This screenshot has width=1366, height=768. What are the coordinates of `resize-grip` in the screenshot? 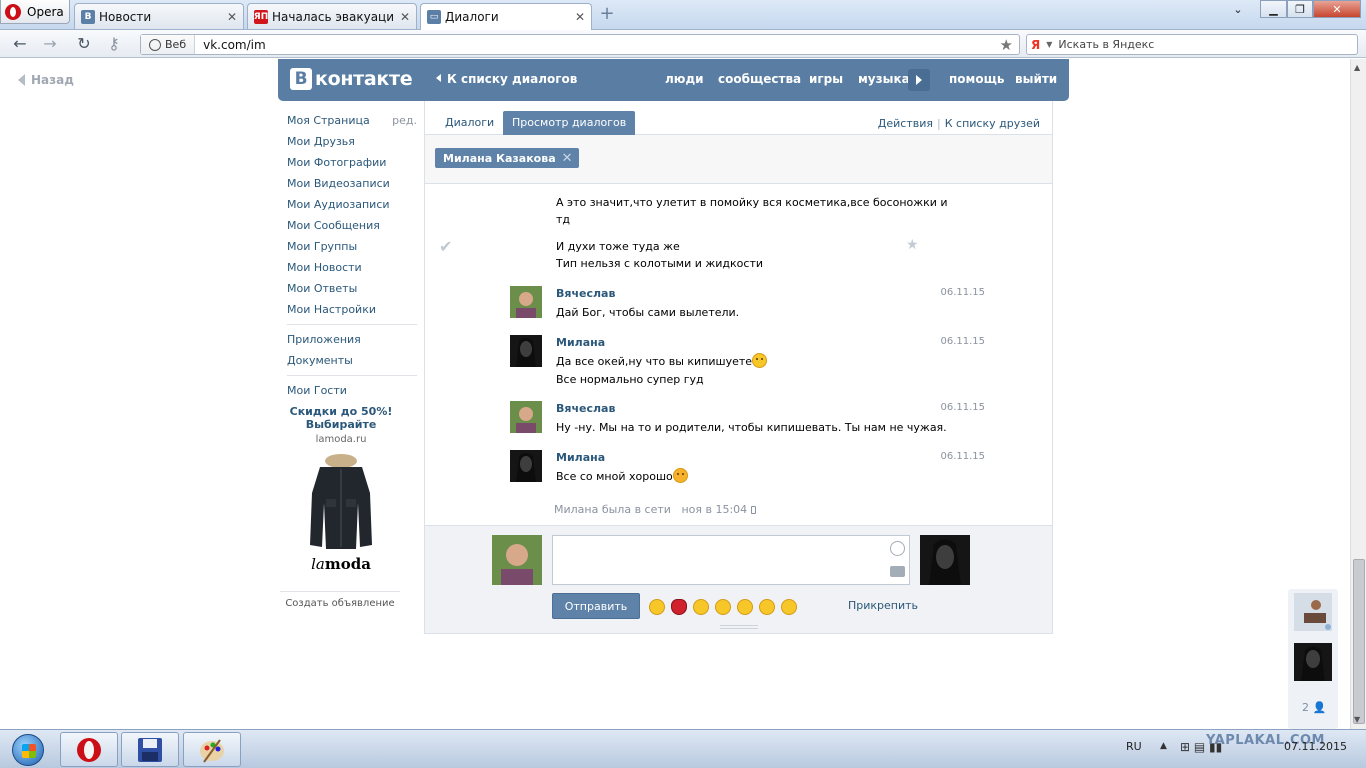 It's located at (739, 627).